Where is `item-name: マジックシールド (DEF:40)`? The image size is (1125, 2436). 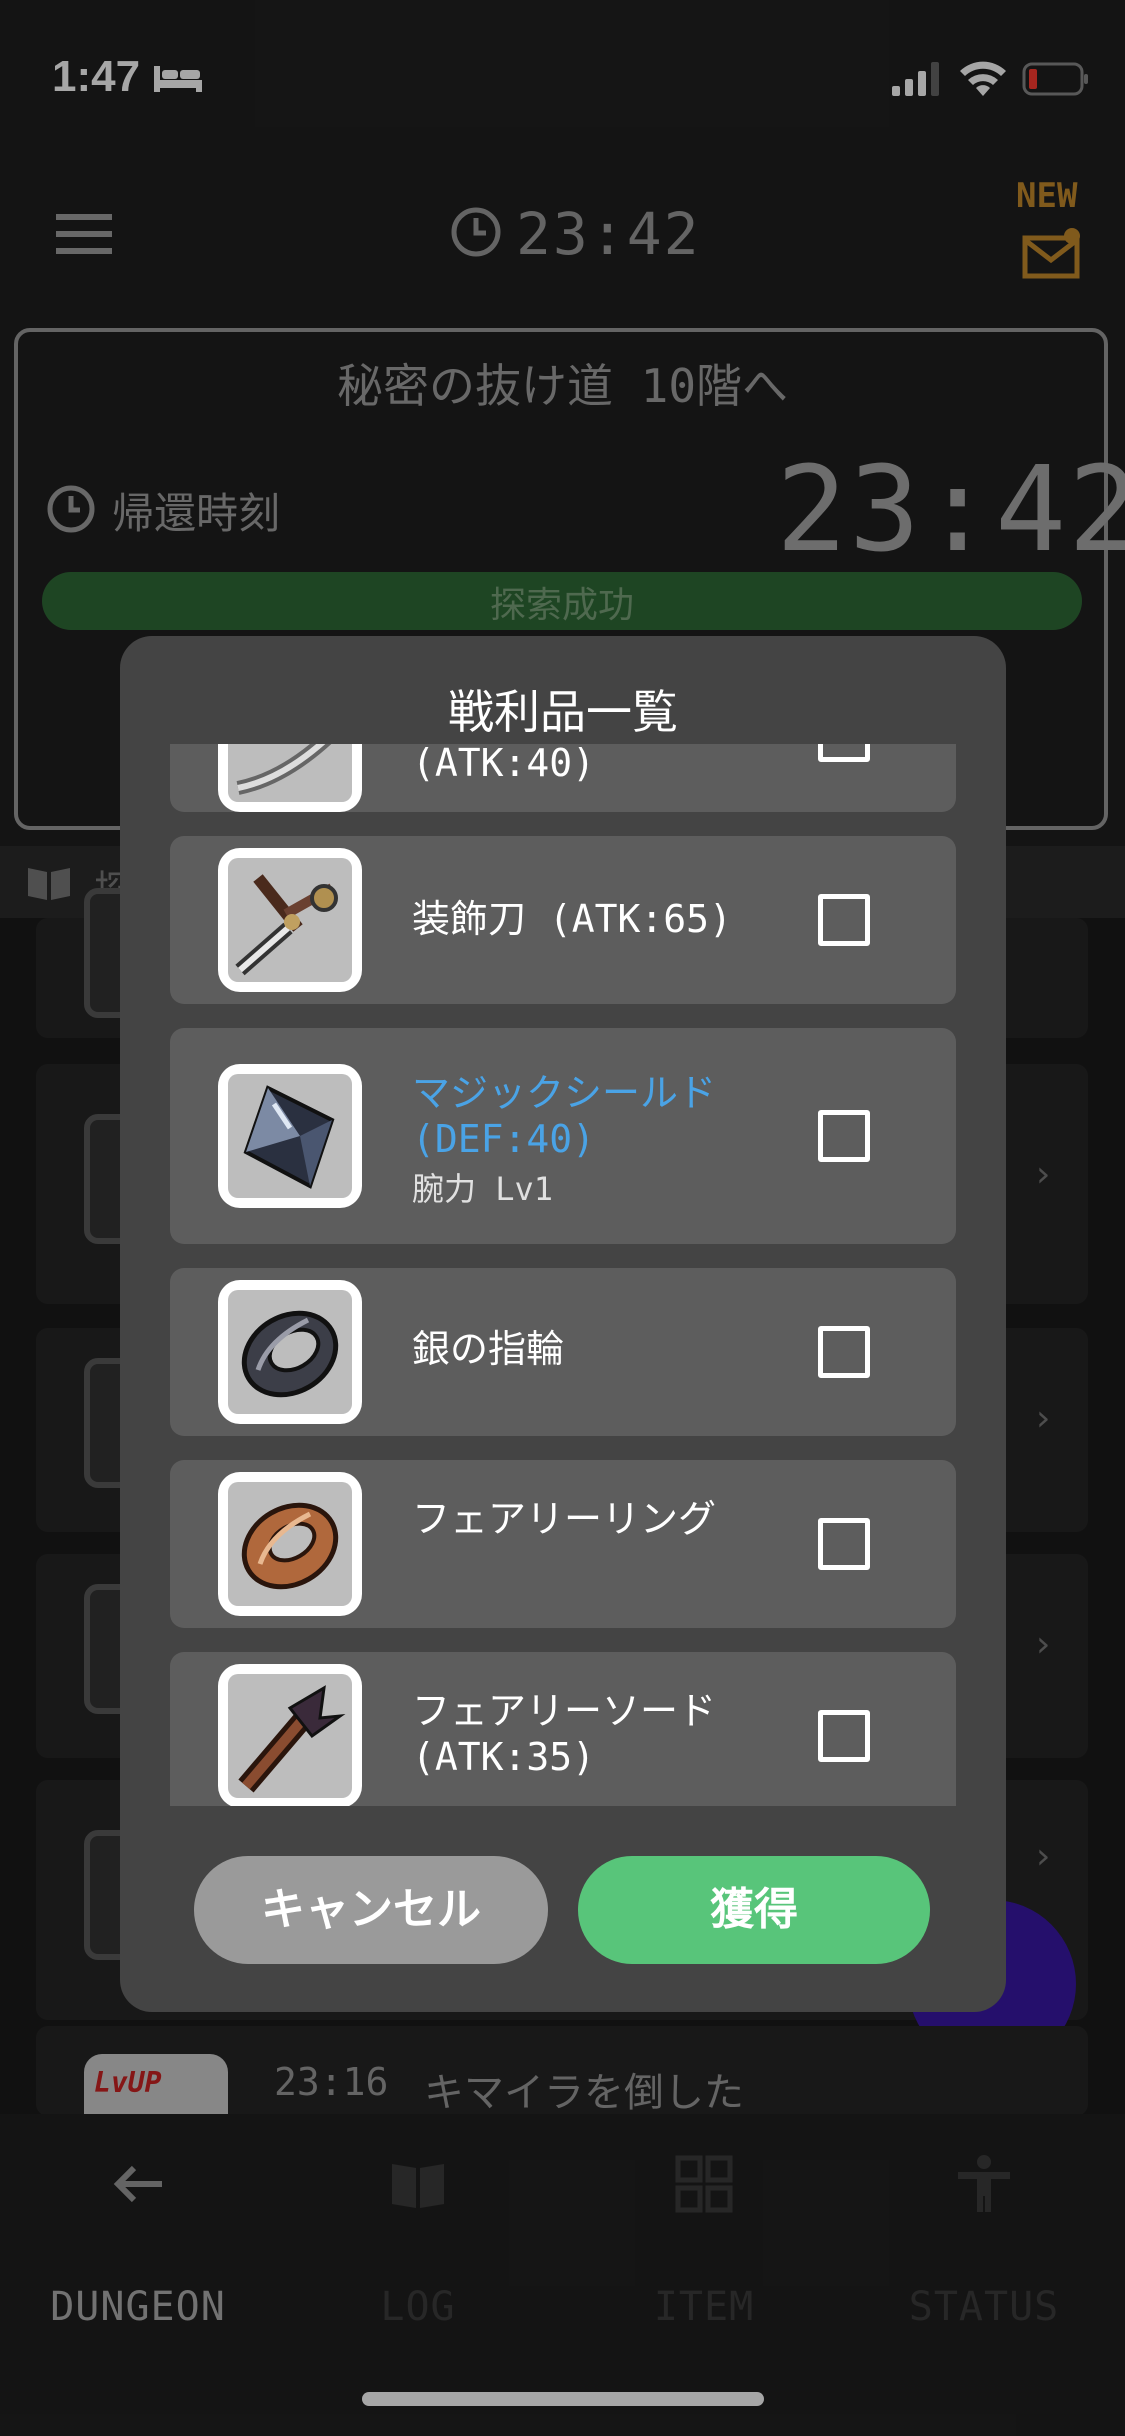
item-name: マジックシールド (DEF:40) is located at coordinates (564, 1116).